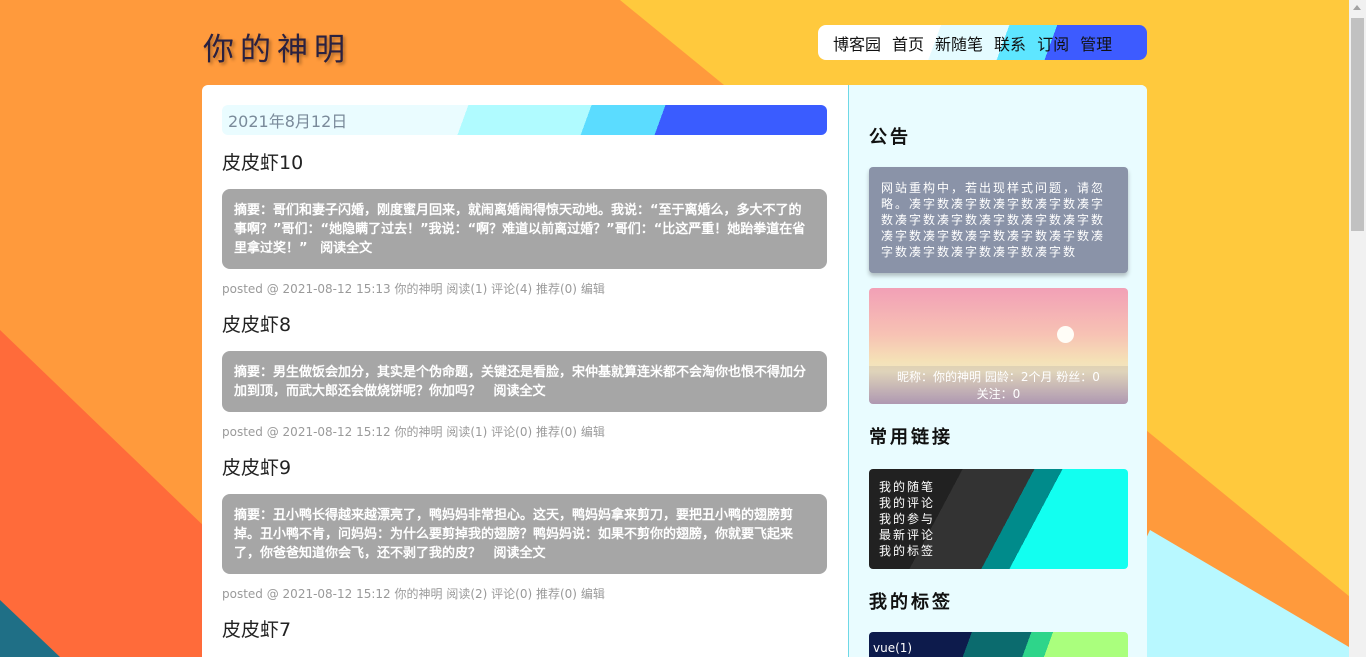 This screenshot has height=657, width=1366. What do you see at coordinates (998, 487) in the screenshot?
I see `link-my-posts: 我的随笔` at bounding box center [998, 487].